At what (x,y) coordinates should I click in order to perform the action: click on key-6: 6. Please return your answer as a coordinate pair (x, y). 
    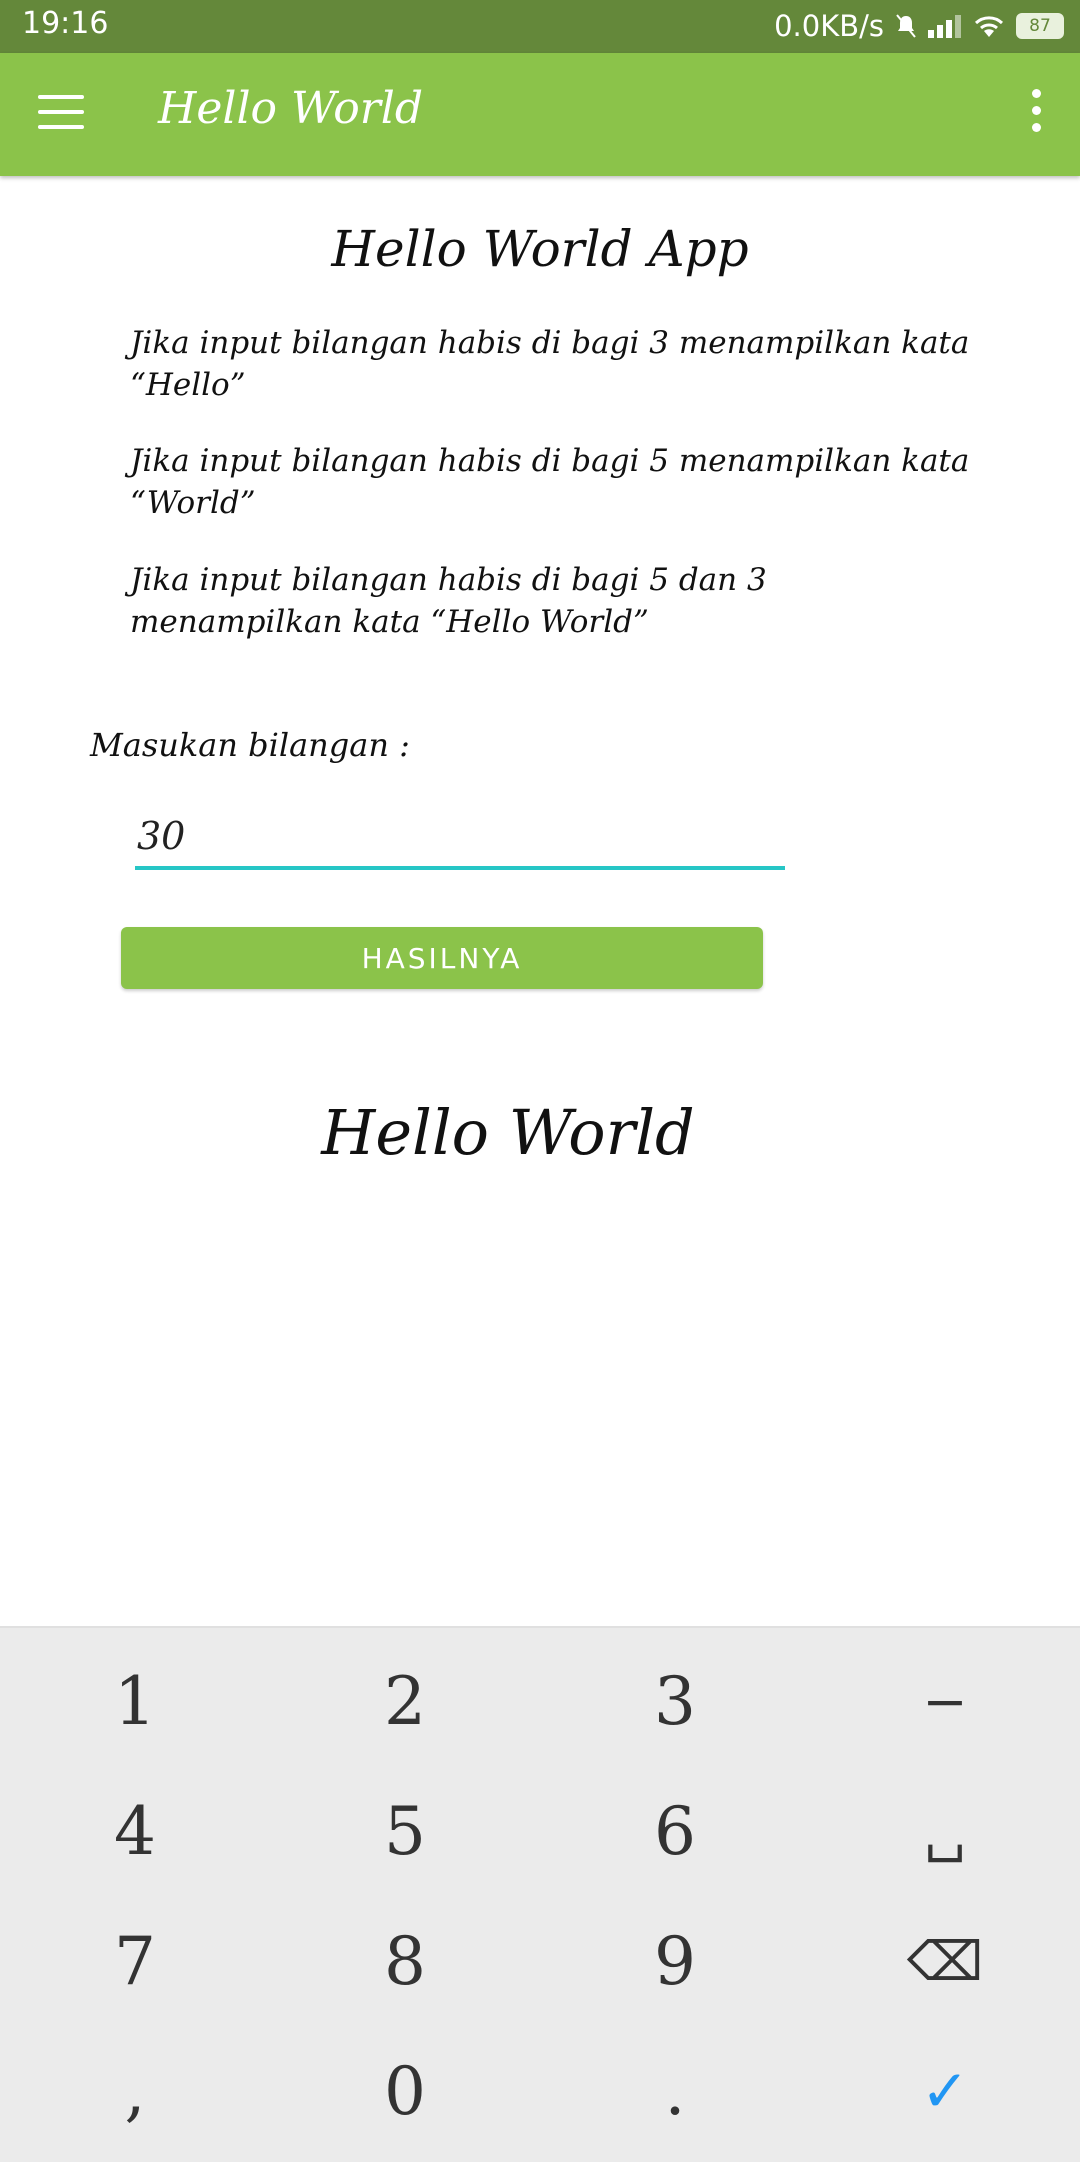
    Looking at the image, I should click on (675, 1831).